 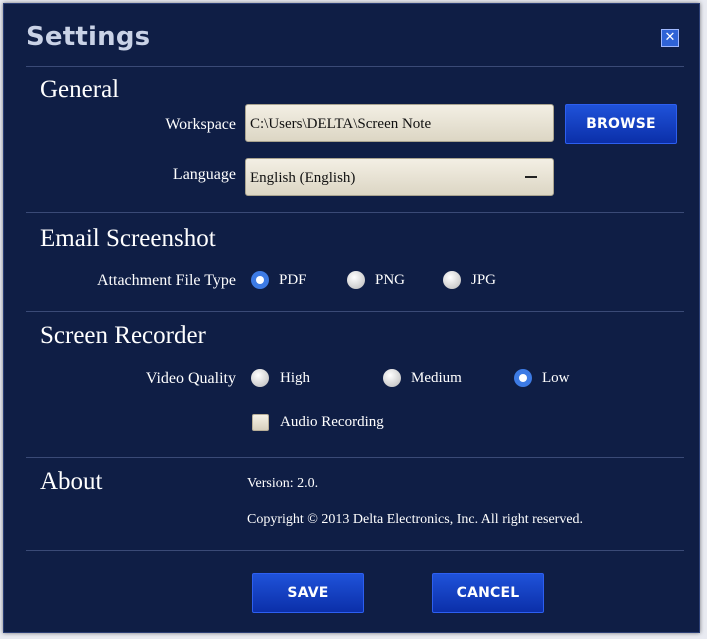 I want to click on workspace-value: C:\Users\DELTA\Screen Note, so click(x=341, y=124).